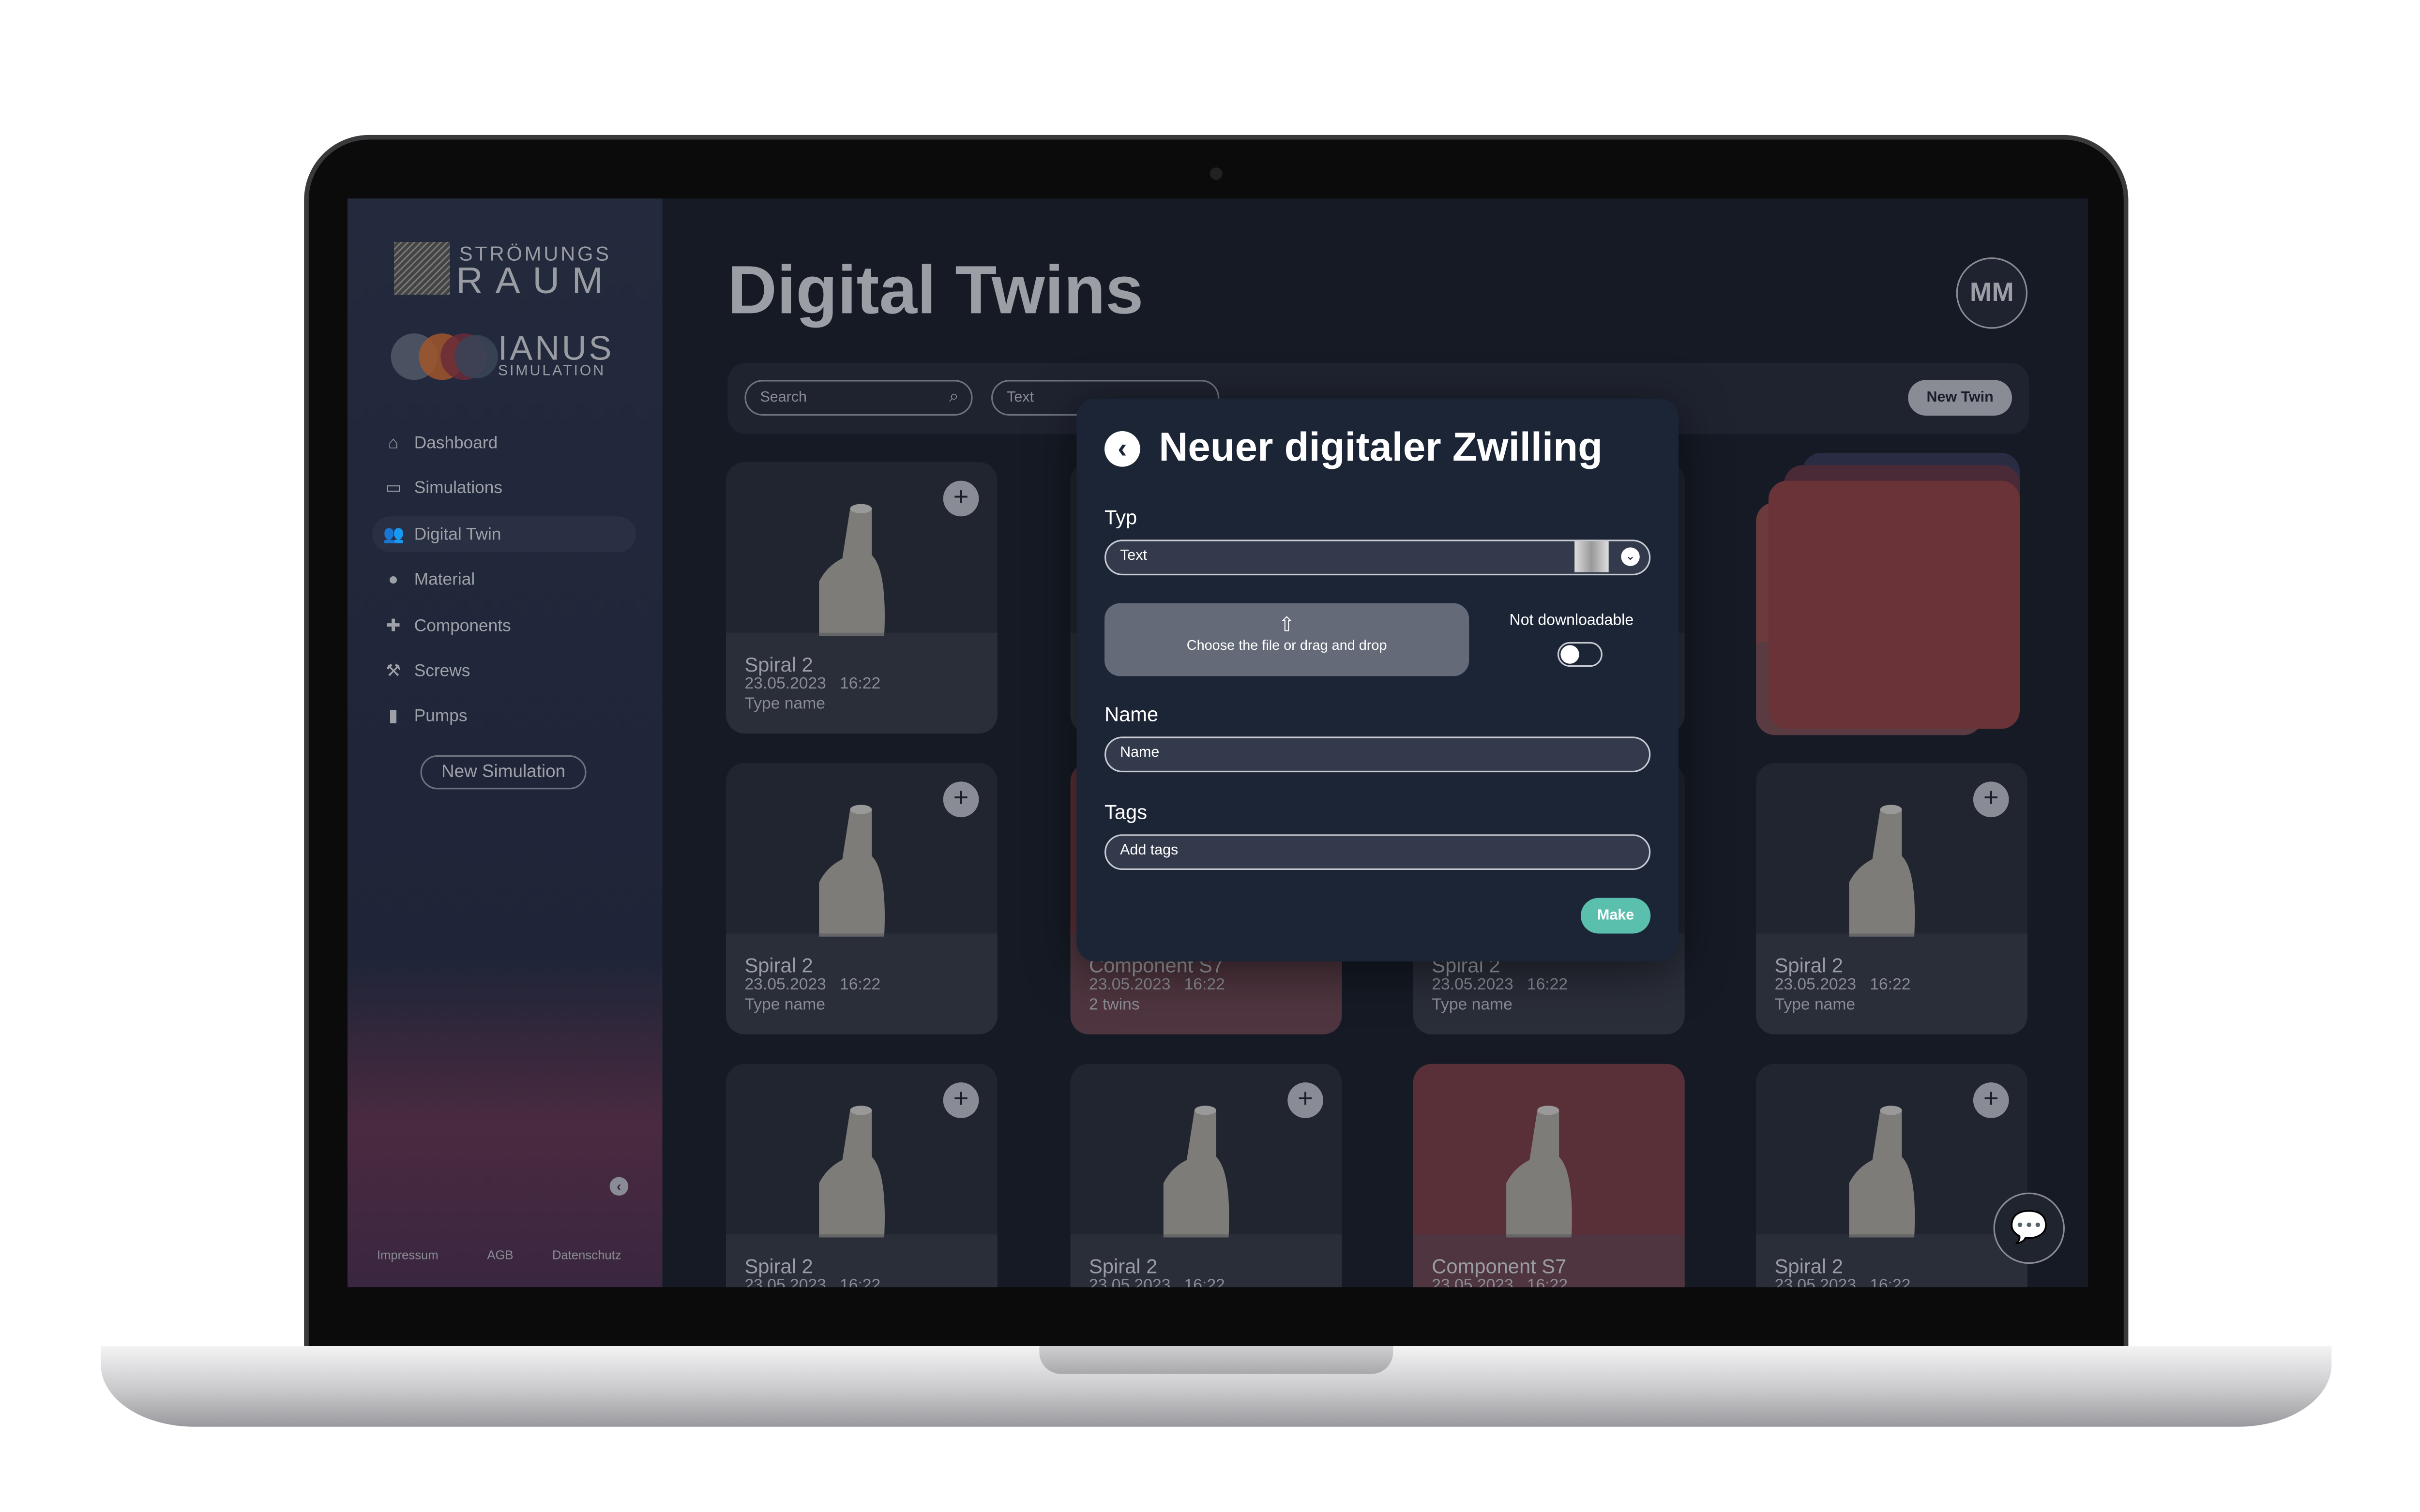 The image size is (2420, 1512). I want to click on collapse-sidebar-chevron-icon: ‹, so click(619, 1186).